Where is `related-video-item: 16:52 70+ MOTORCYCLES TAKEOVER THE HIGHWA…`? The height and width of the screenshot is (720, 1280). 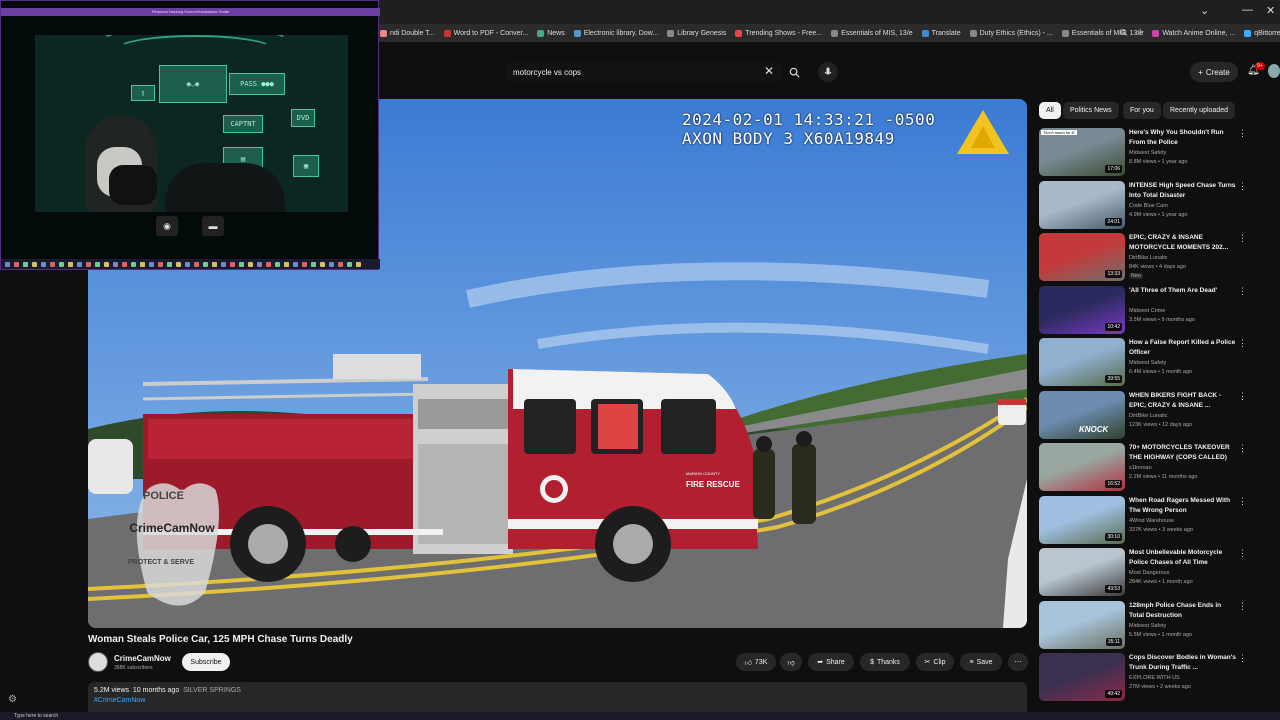
related-video-item: 16:52 70+ MOTORCYCLES TAKEOVER THE HIGHWA… is located at coordinates (1159, 468).